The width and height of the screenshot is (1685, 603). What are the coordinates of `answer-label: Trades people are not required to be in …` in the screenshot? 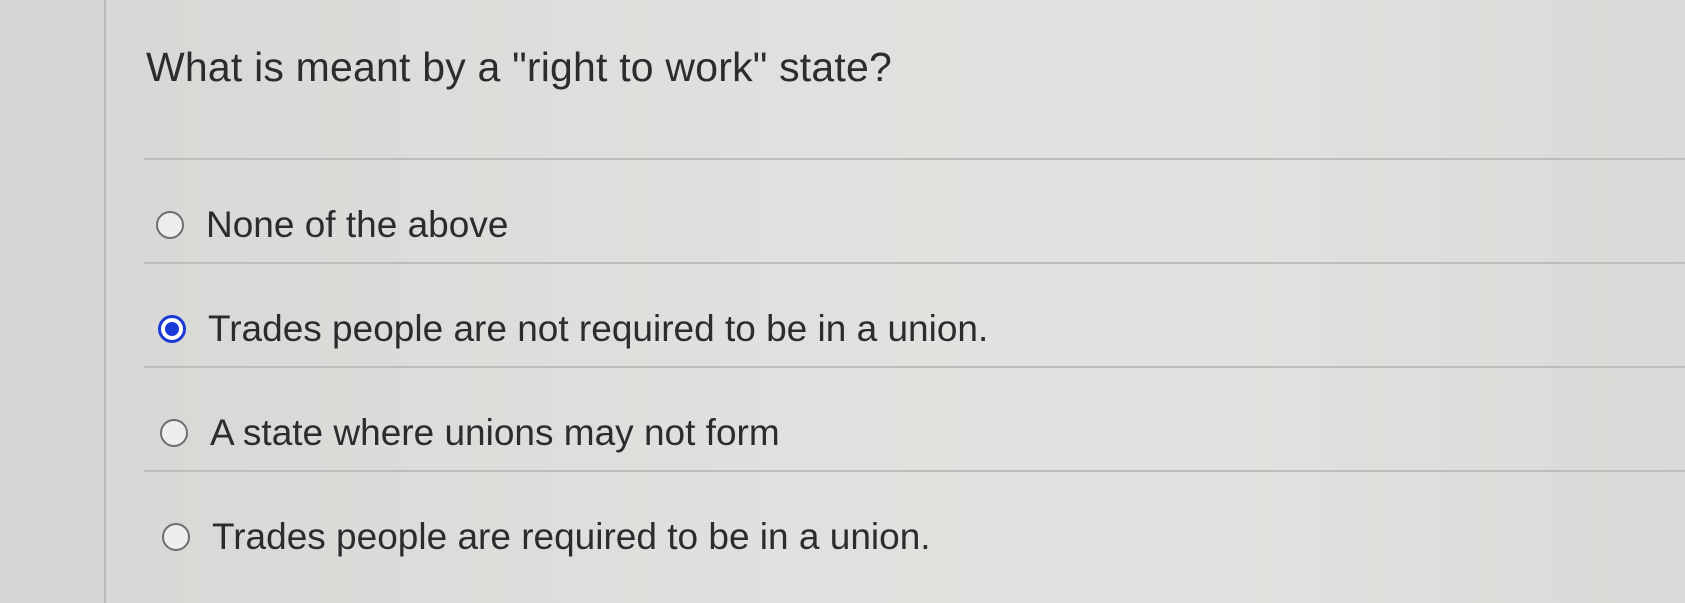 It's located at (598, 328).